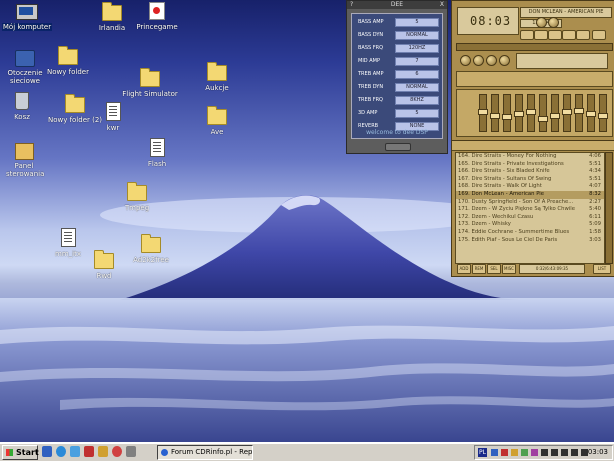  I want to click on playlist-titlebar, so click(533, 146).